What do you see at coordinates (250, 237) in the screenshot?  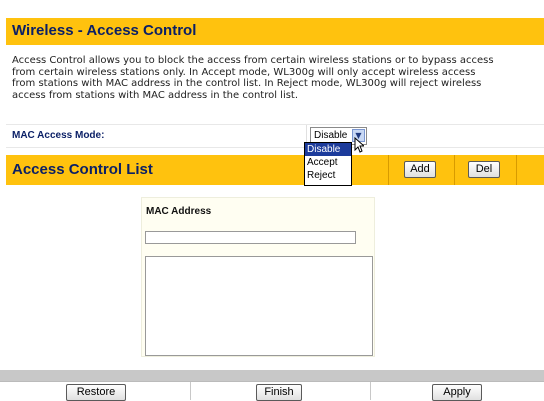 I see `mac-address-input` at bounding box center [250, 237].